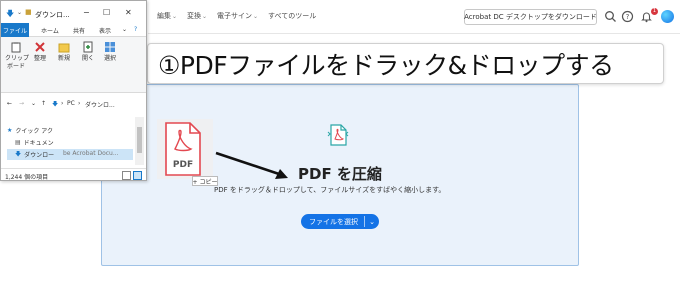  I want to click on ribbon-tabs: ファイル ホーム 共有 表示 ⌄ ?, so click(73, 30).